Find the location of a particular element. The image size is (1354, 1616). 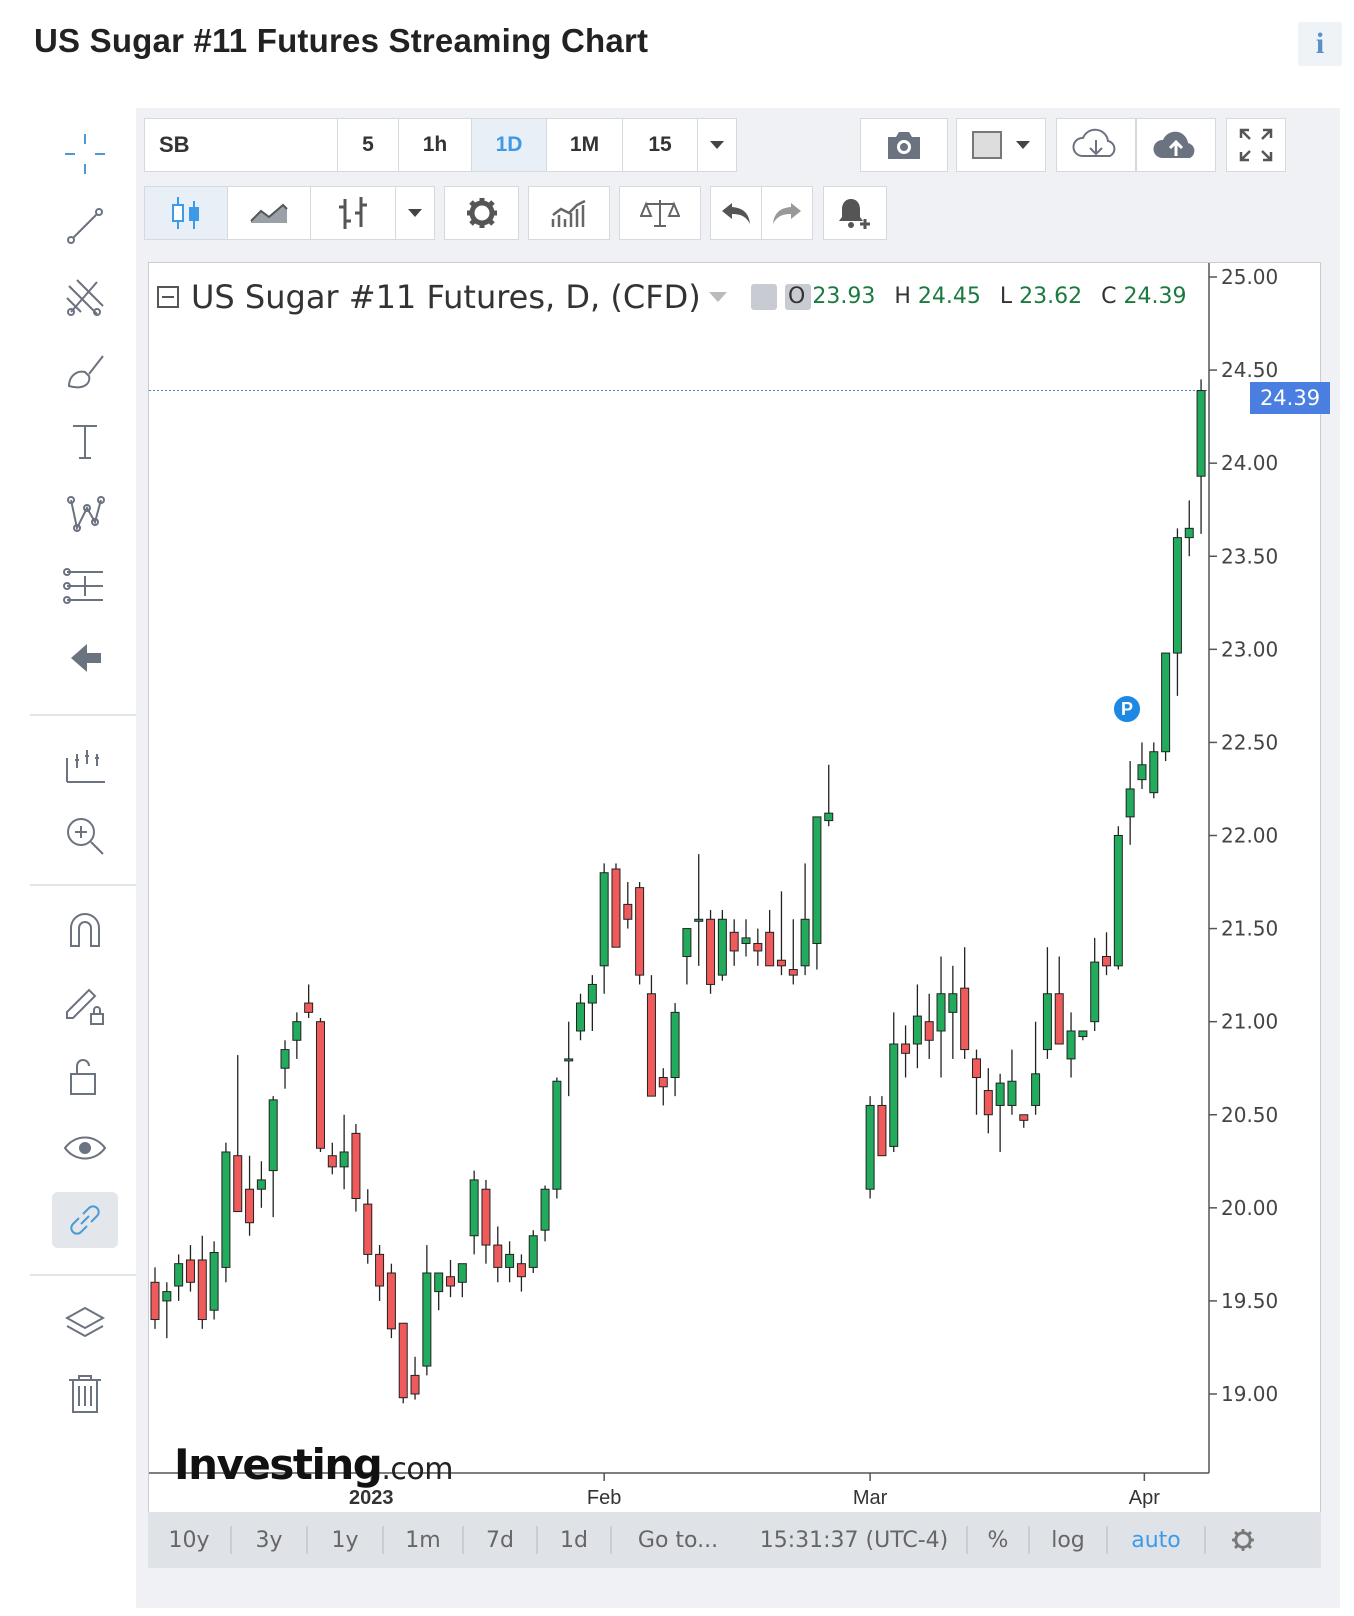

high-label: H is located at coordinates (902, 296).